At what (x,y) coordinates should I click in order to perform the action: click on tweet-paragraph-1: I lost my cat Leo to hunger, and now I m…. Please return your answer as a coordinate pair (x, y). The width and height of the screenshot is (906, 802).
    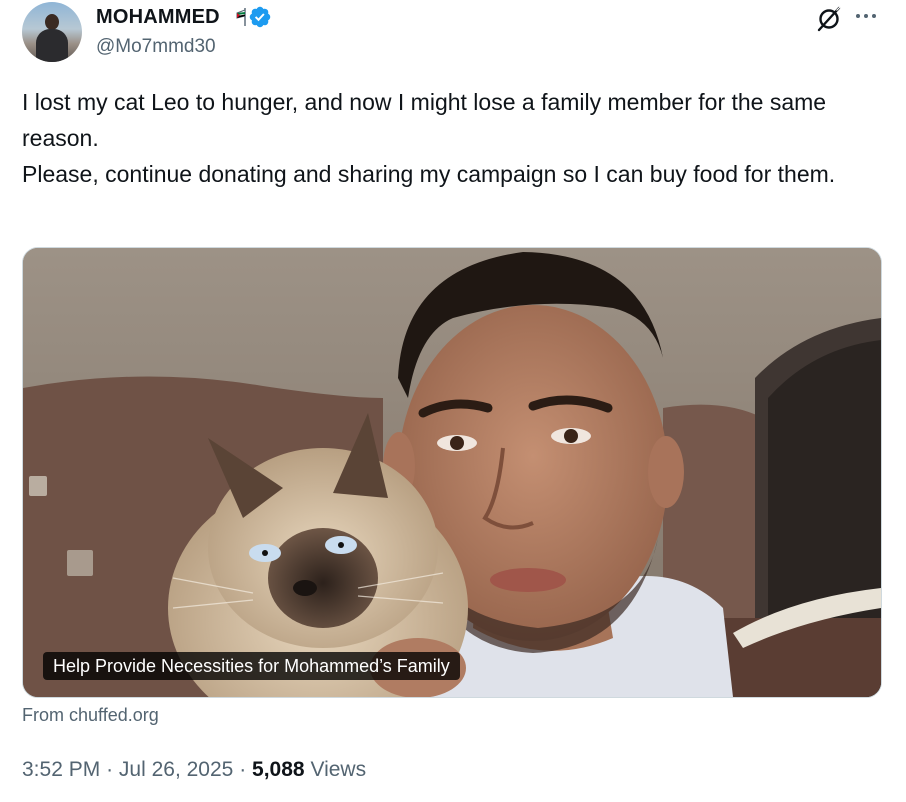
    Looking at the image, I should click on (424, 120).